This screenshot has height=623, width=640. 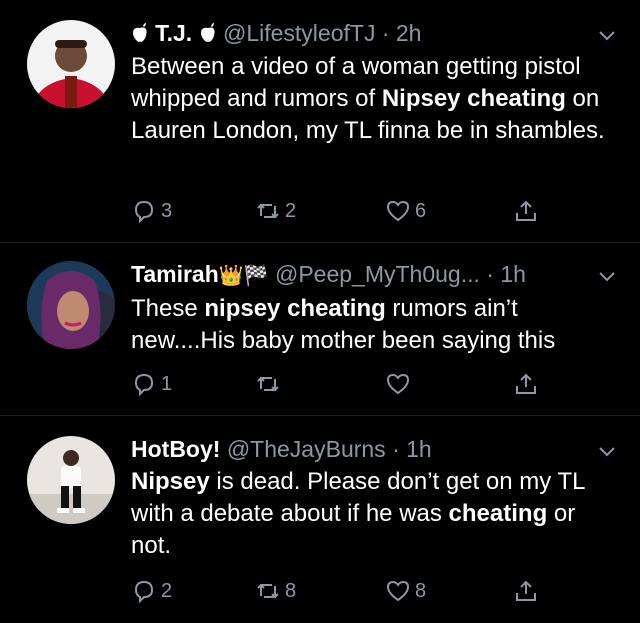 I want to click on reply-count: 2, so click(x=167, y=590).